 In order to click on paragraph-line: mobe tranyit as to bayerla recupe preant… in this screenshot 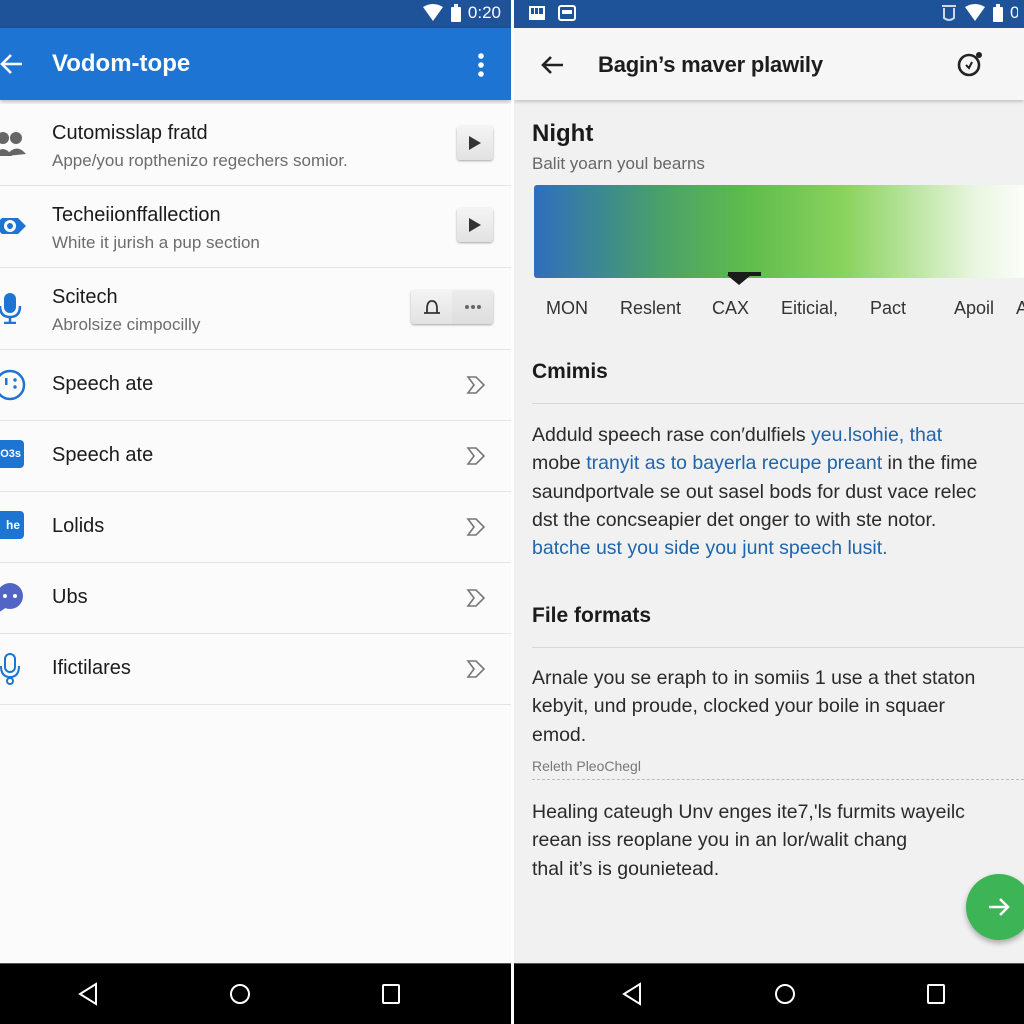, I will do `click(778, 463)`.